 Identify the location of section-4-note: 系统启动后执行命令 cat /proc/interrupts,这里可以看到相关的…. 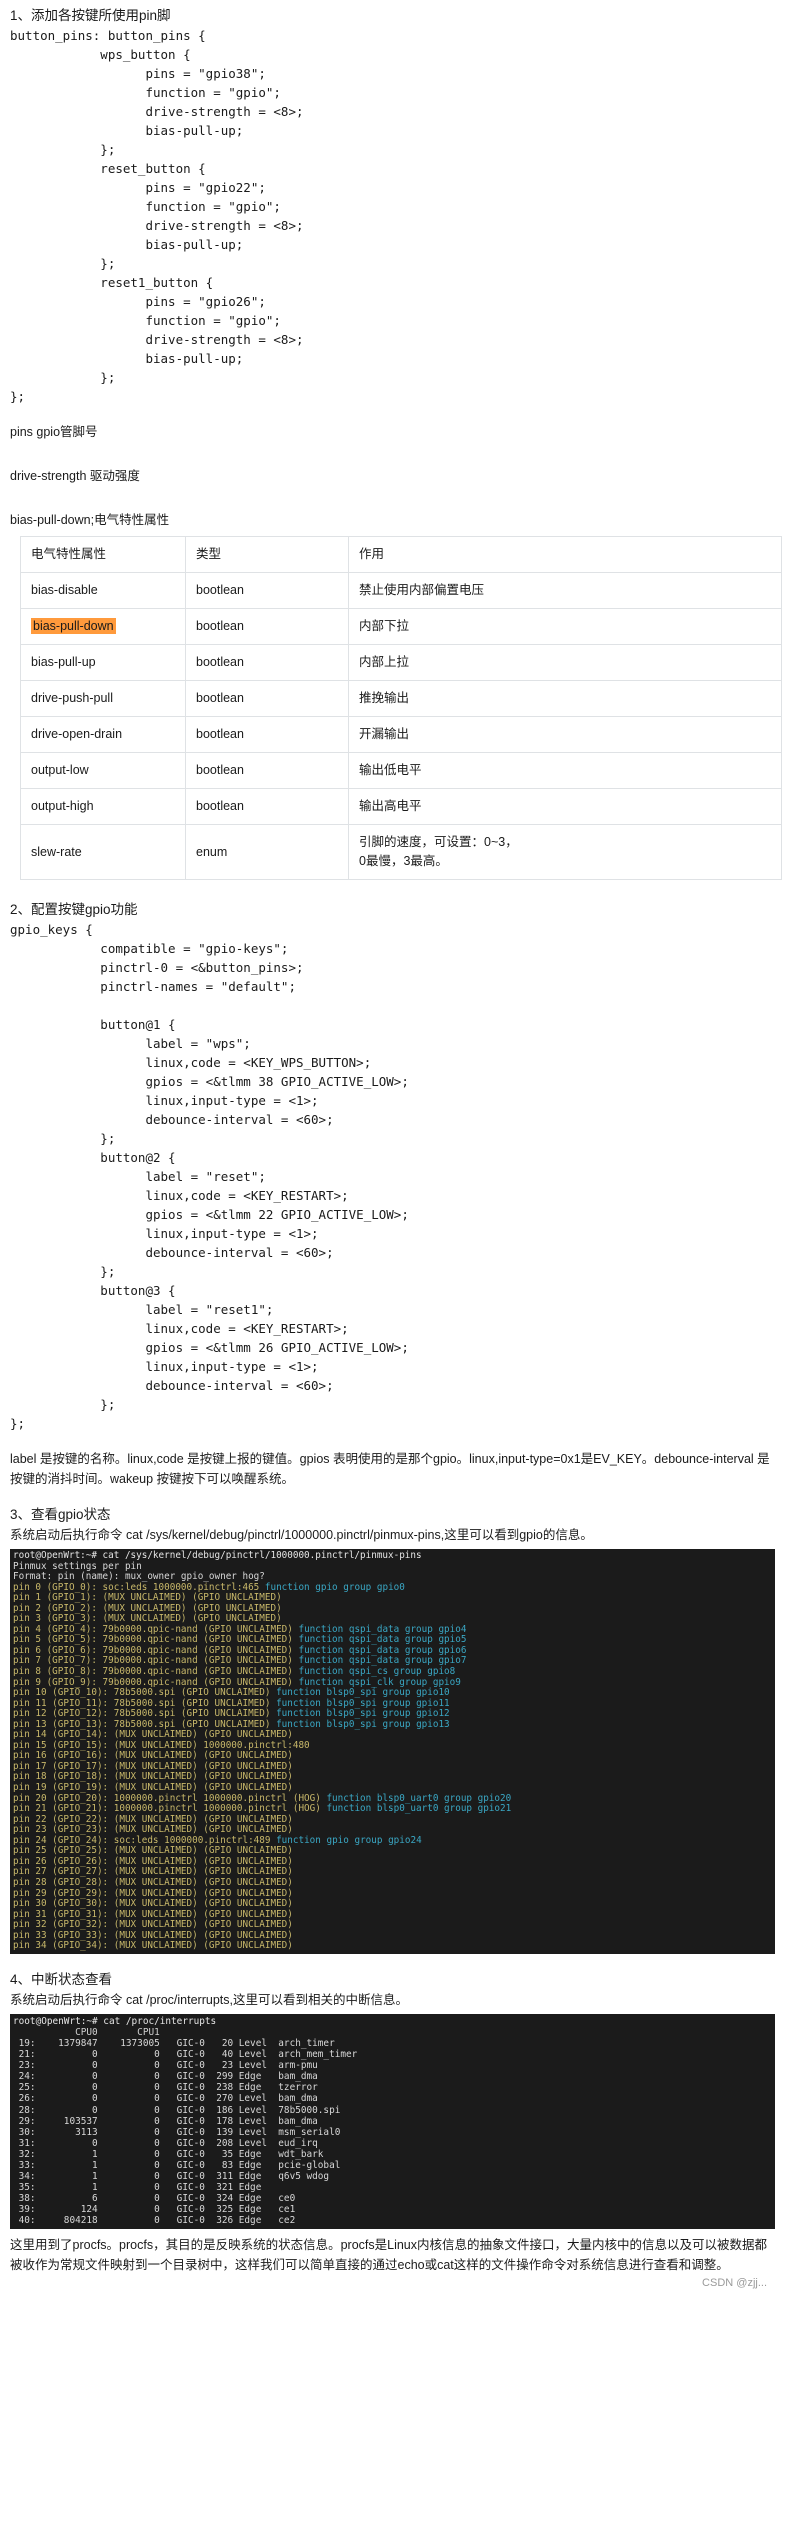
(209, 1999).